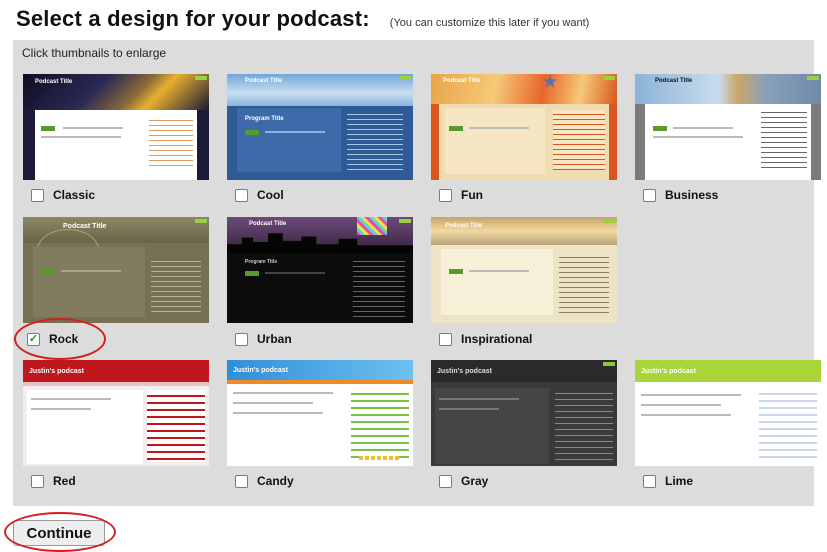 The height and width of the screenshot is (552, 827). Describe the element at coordinates (728, 127) in the screenshot. I see `thumbnail-business: Podcast Title` at that location.